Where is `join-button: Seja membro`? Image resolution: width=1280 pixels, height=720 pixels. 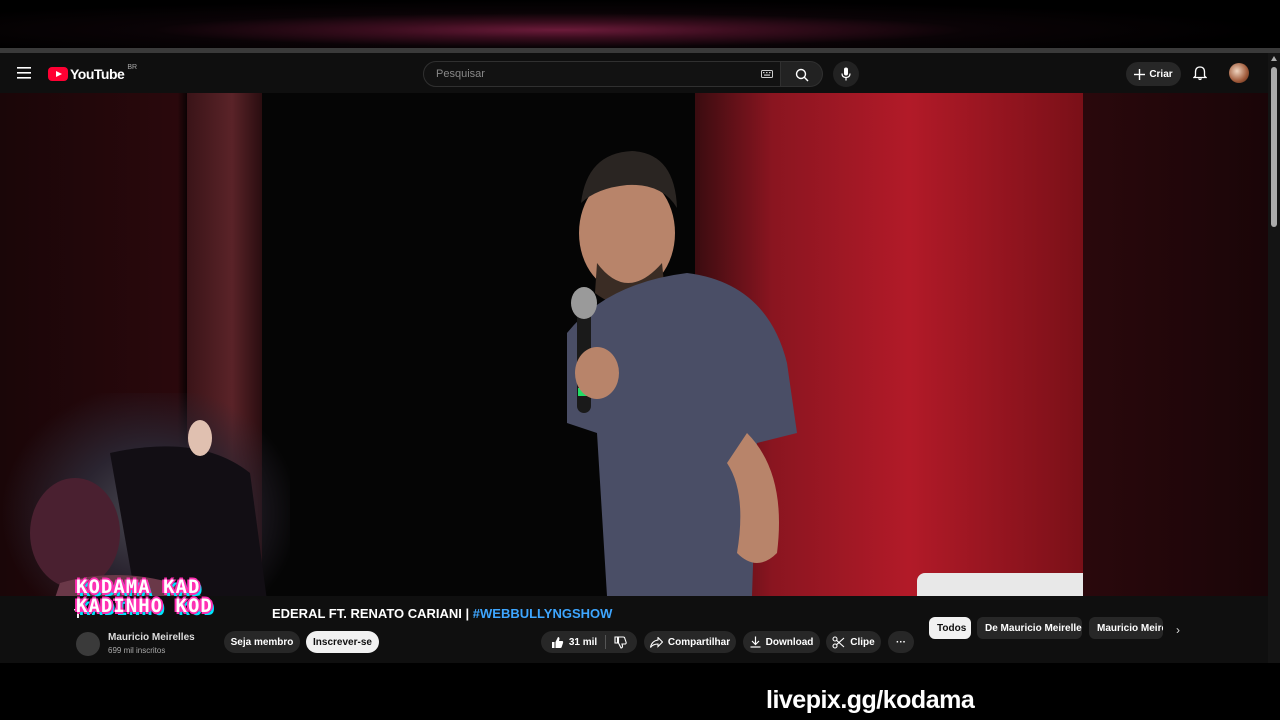
join-button: Seja membro is located at coordinates (262, 642).